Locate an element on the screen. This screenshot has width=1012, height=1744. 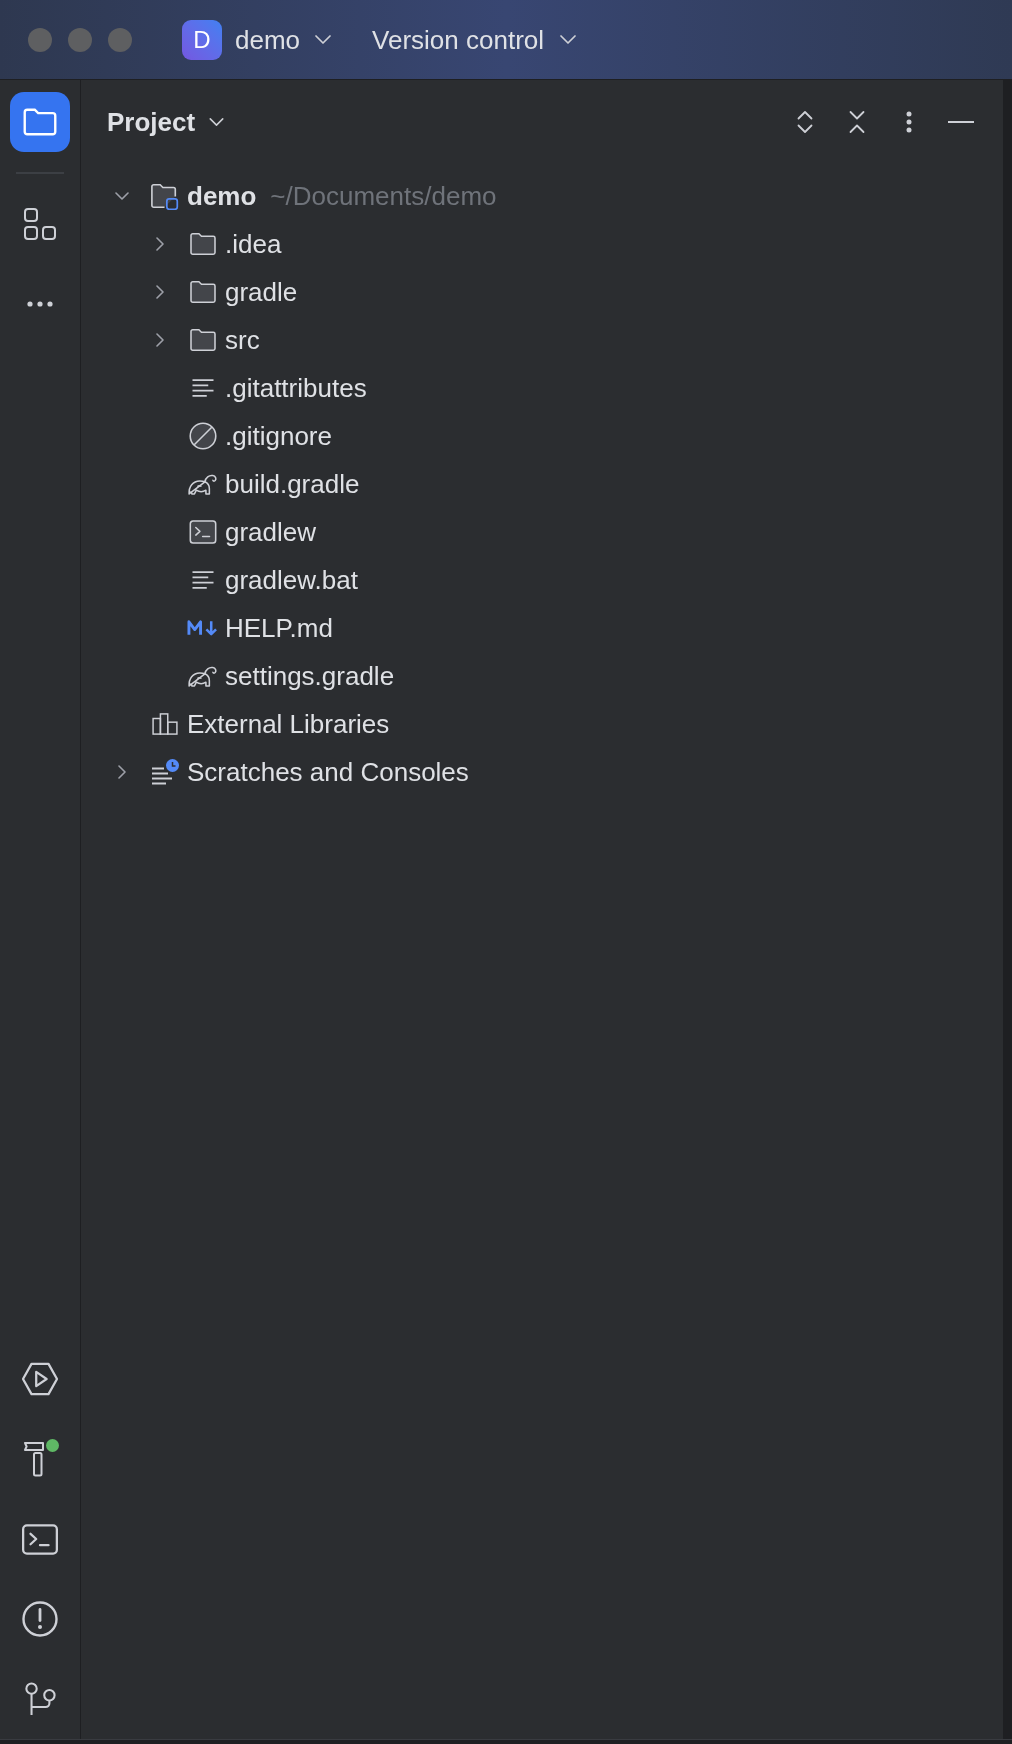
version-control-menu-button: Version control is located at coordinates (474, 39).